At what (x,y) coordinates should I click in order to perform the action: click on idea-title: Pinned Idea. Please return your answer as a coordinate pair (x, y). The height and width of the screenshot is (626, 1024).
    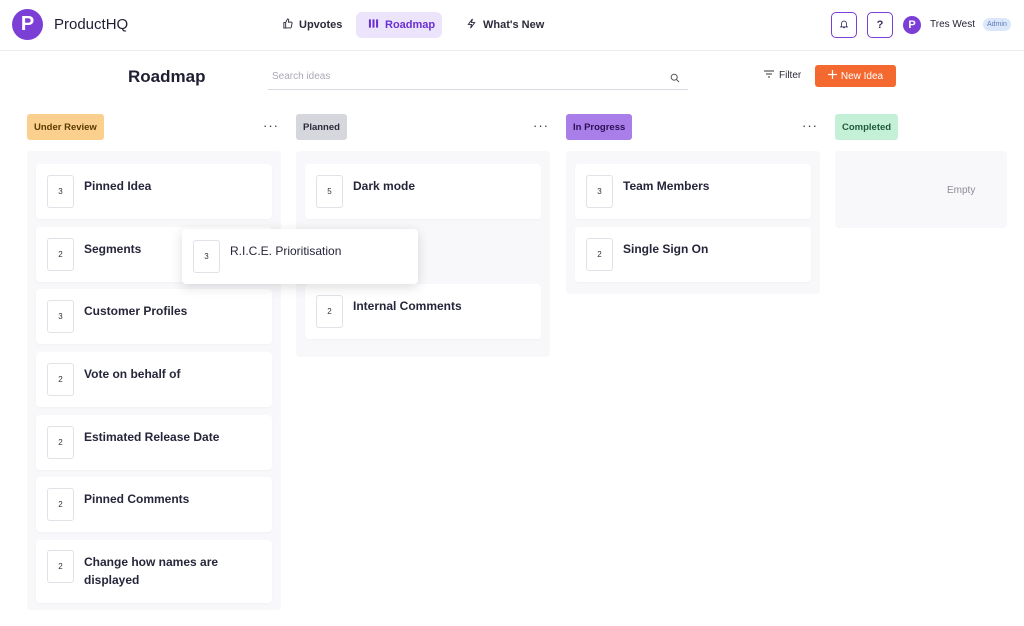
    Looking at the image, I should click on (118, 186).